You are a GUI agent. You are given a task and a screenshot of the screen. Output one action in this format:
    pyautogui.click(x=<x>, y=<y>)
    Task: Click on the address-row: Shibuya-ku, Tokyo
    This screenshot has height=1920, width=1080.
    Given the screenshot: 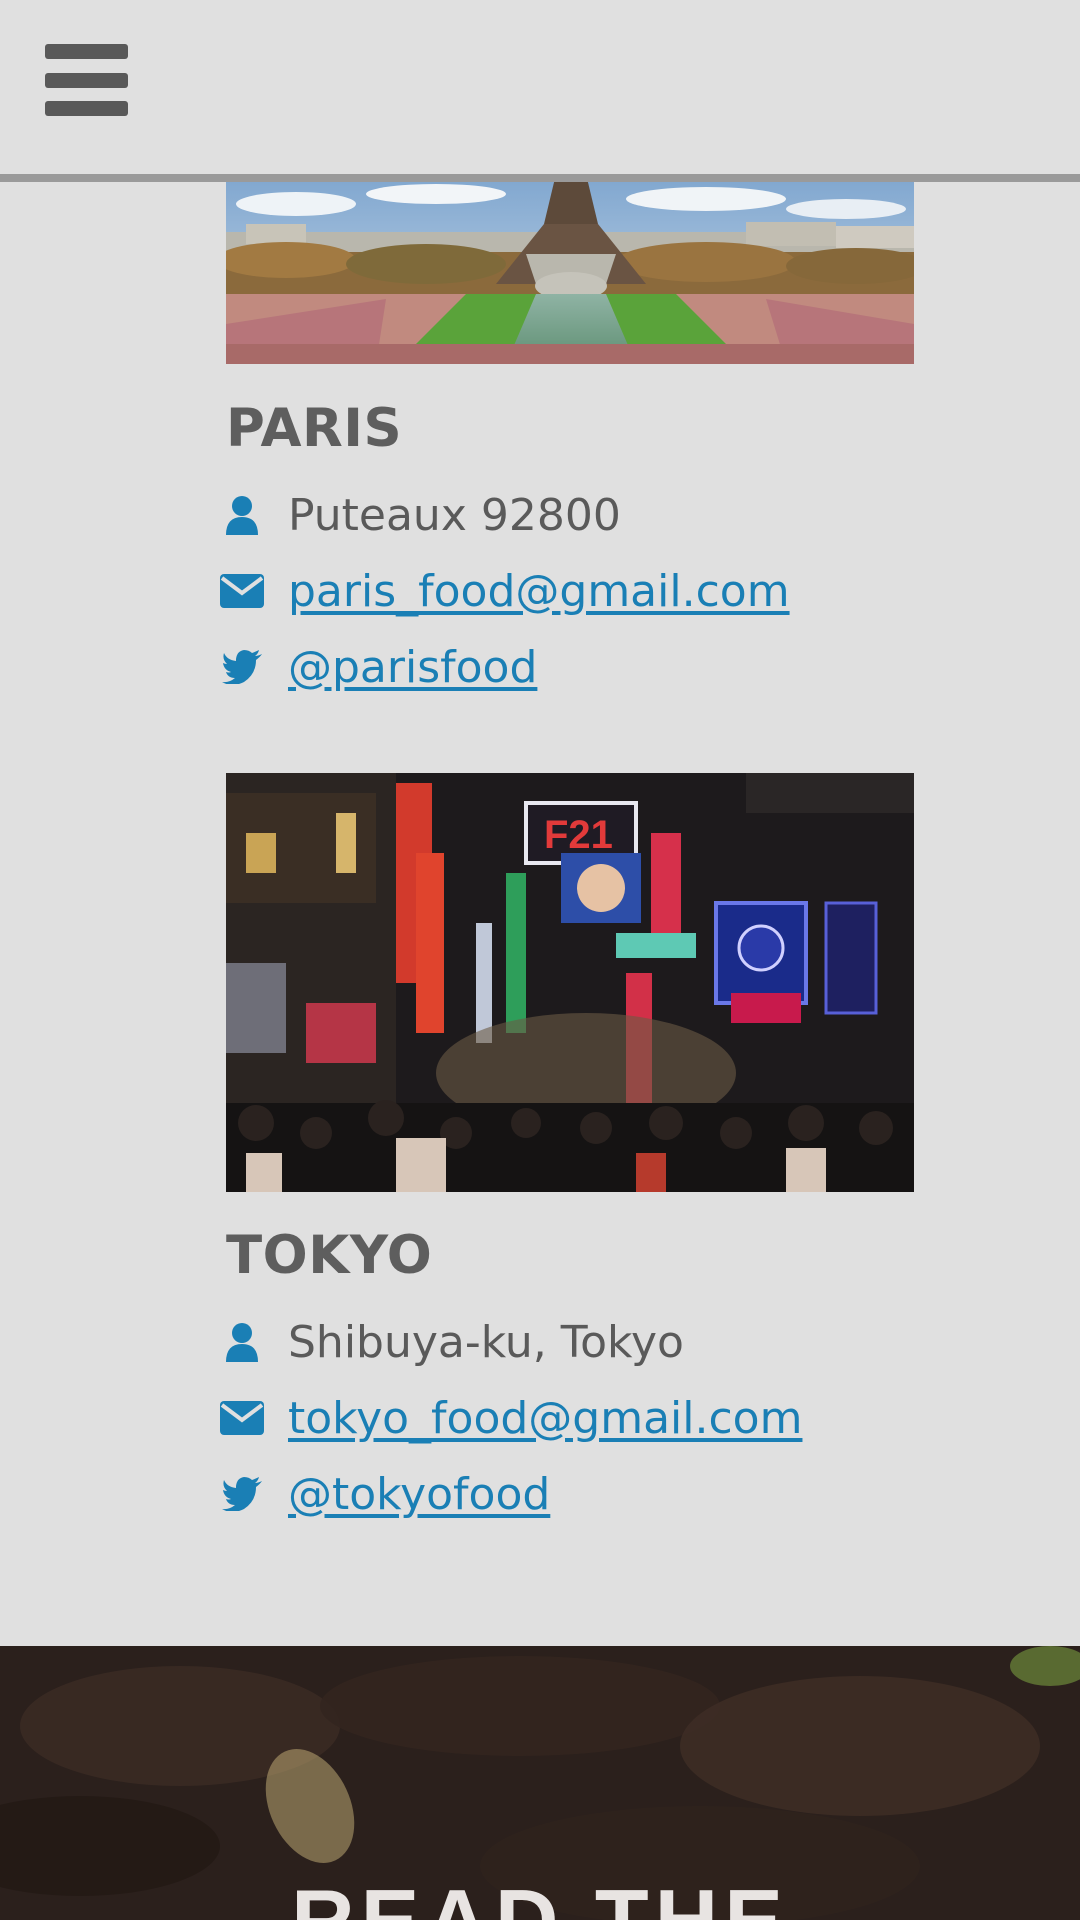 What is the action you would take?
    pyautogui.click(x=450, y=1342)
    